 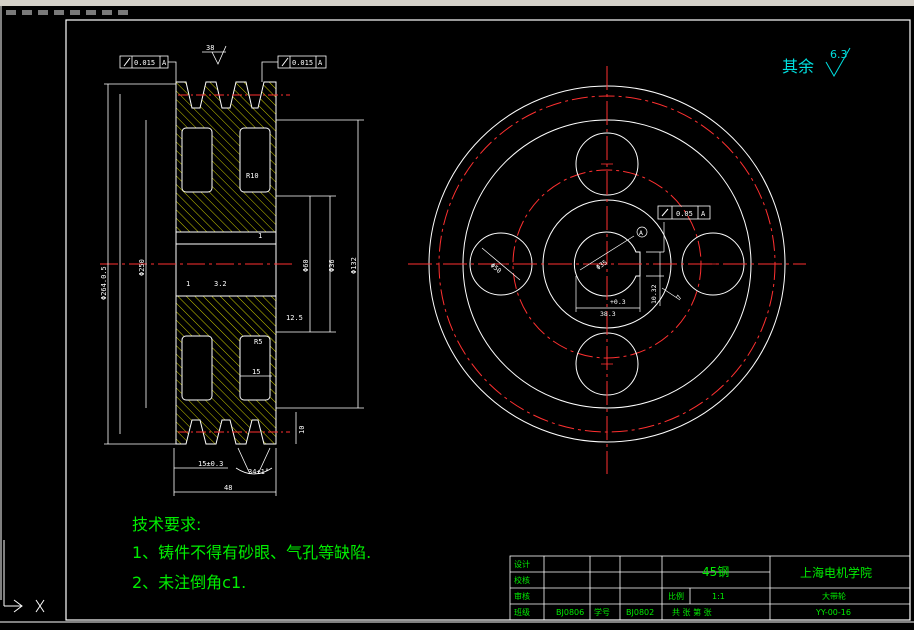 What do you see at coordinates (142, 267) in the screenshot?
I see `dim-rim-dia: Φ250` at bounding box center [142, 267].